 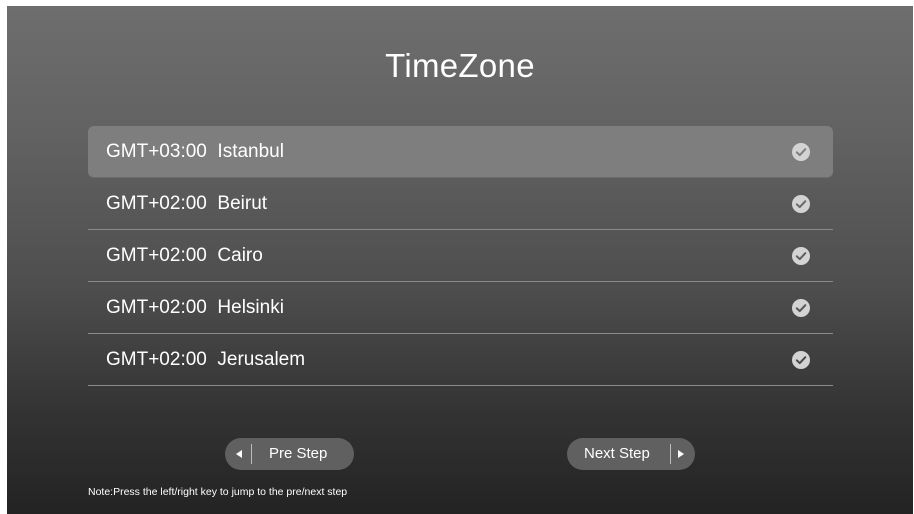 I want to click on pre-step-label: Pre Step, so click(x=298, y=453).